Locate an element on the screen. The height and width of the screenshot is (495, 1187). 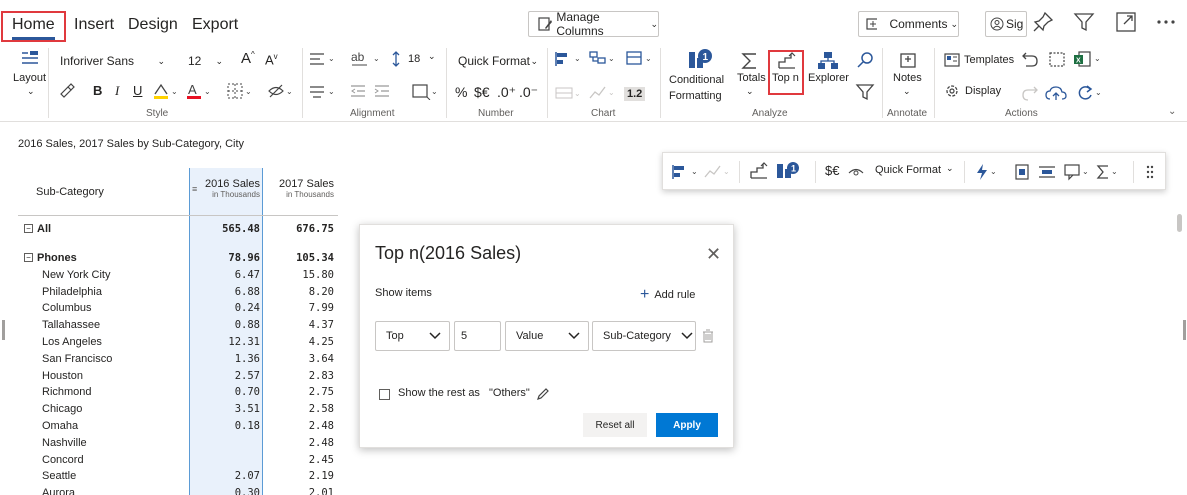
bar-chart-icon: ⌄ is located at coordinates (569, 59).